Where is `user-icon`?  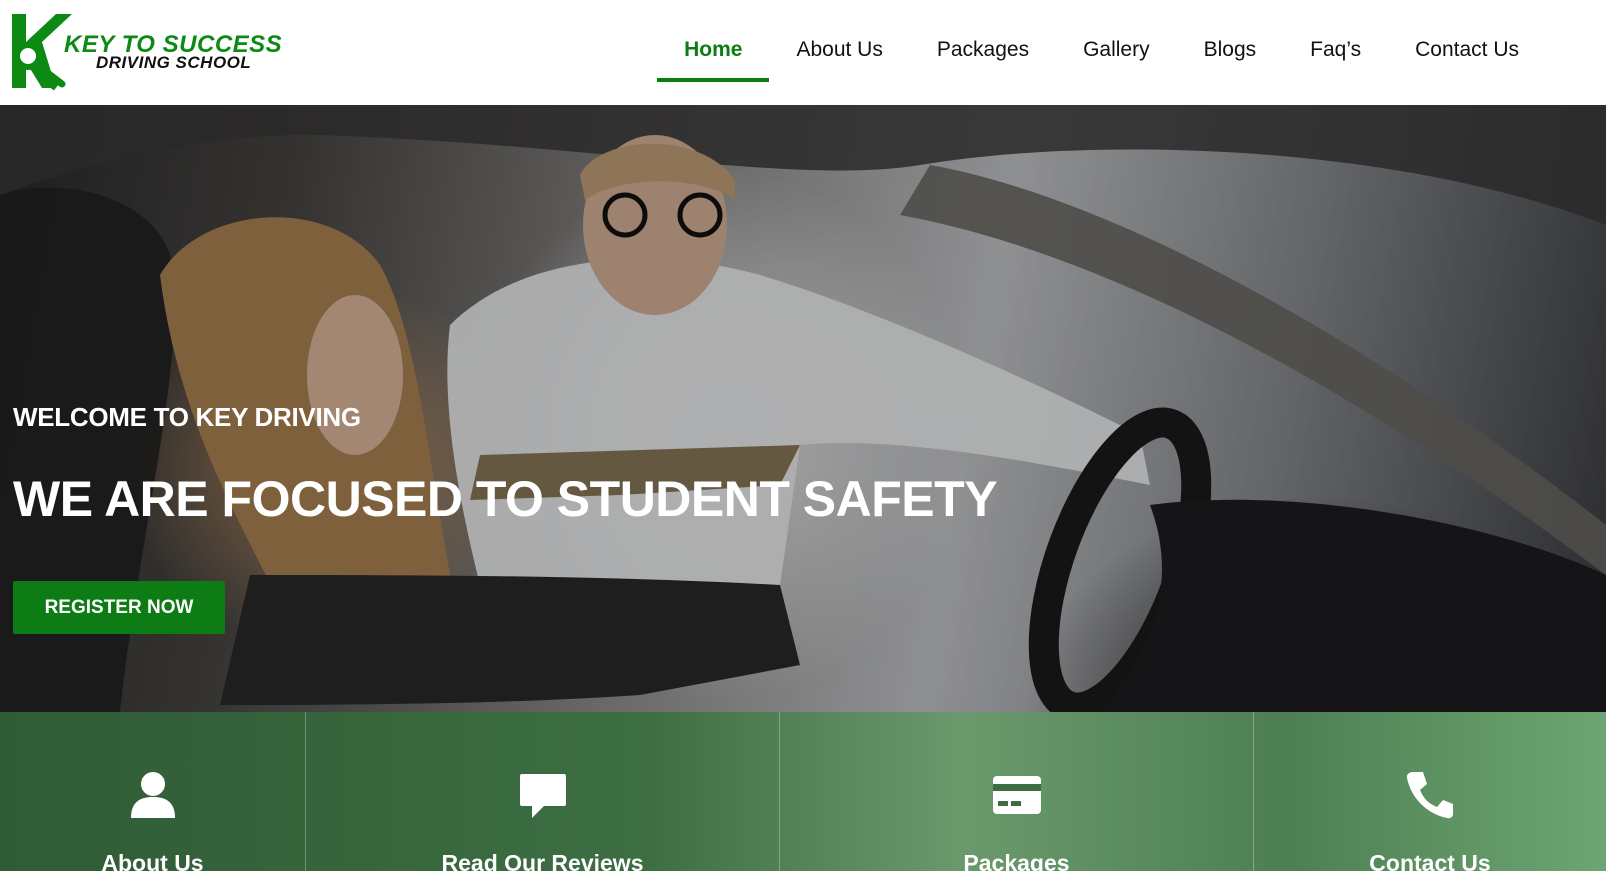
user-icon is located at coordinates (153, 795).